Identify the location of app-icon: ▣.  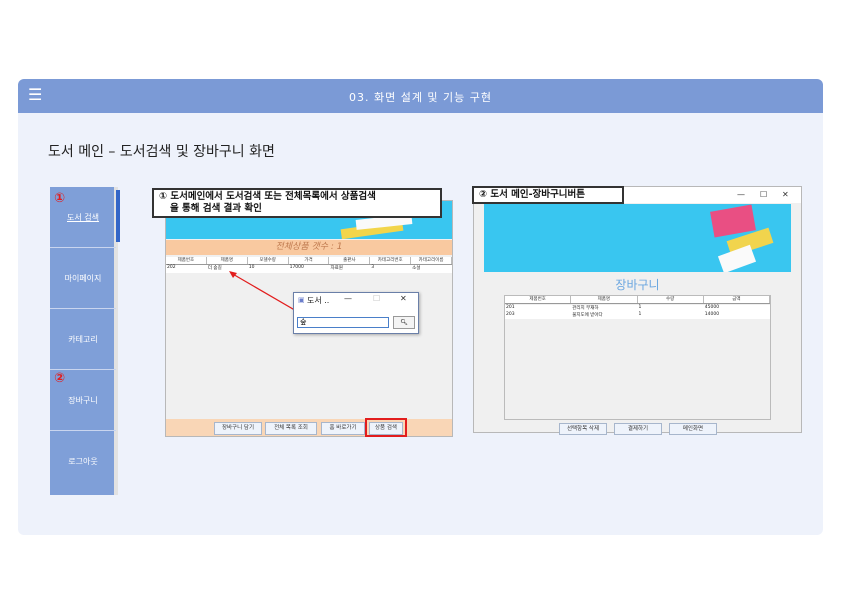
(301, 300).